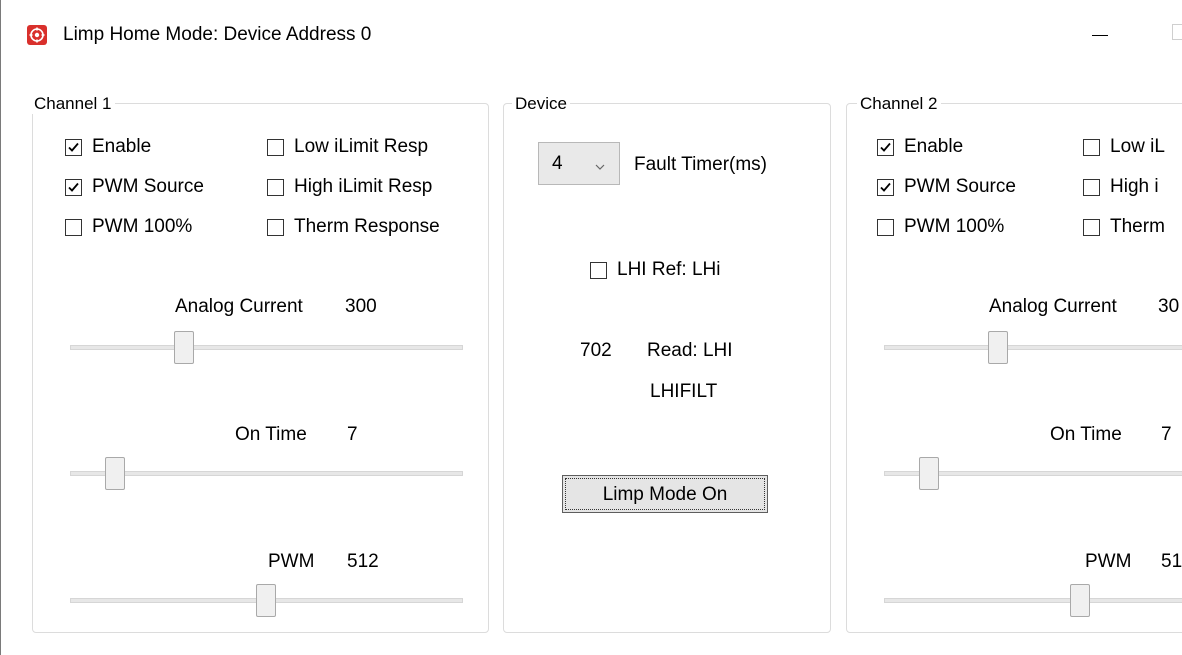 The width and height of the screenshot is (1182, 655). Describe the element at coordinates (1098, 35) in the screenshot. I see `minimize-icon` at that location.